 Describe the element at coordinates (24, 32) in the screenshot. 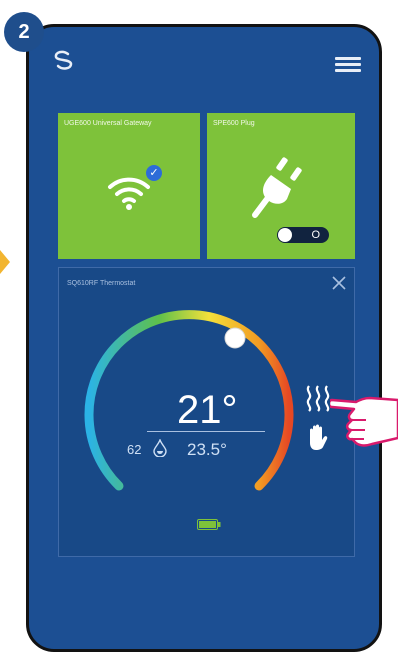

I see `step-number-badge: 2` at that location.